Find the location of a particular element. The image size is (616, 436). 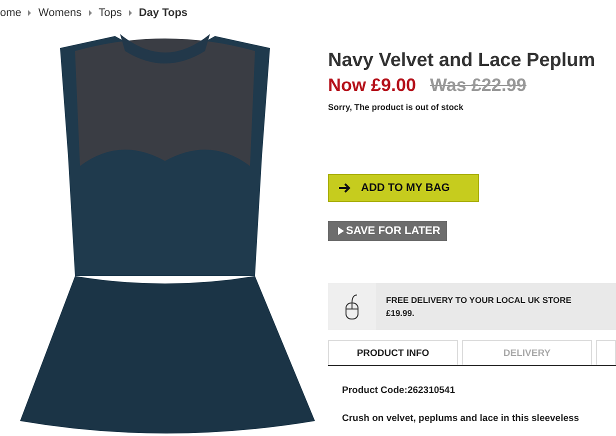

tab: PRODUCT INFO is located at coordinates (393, 352).